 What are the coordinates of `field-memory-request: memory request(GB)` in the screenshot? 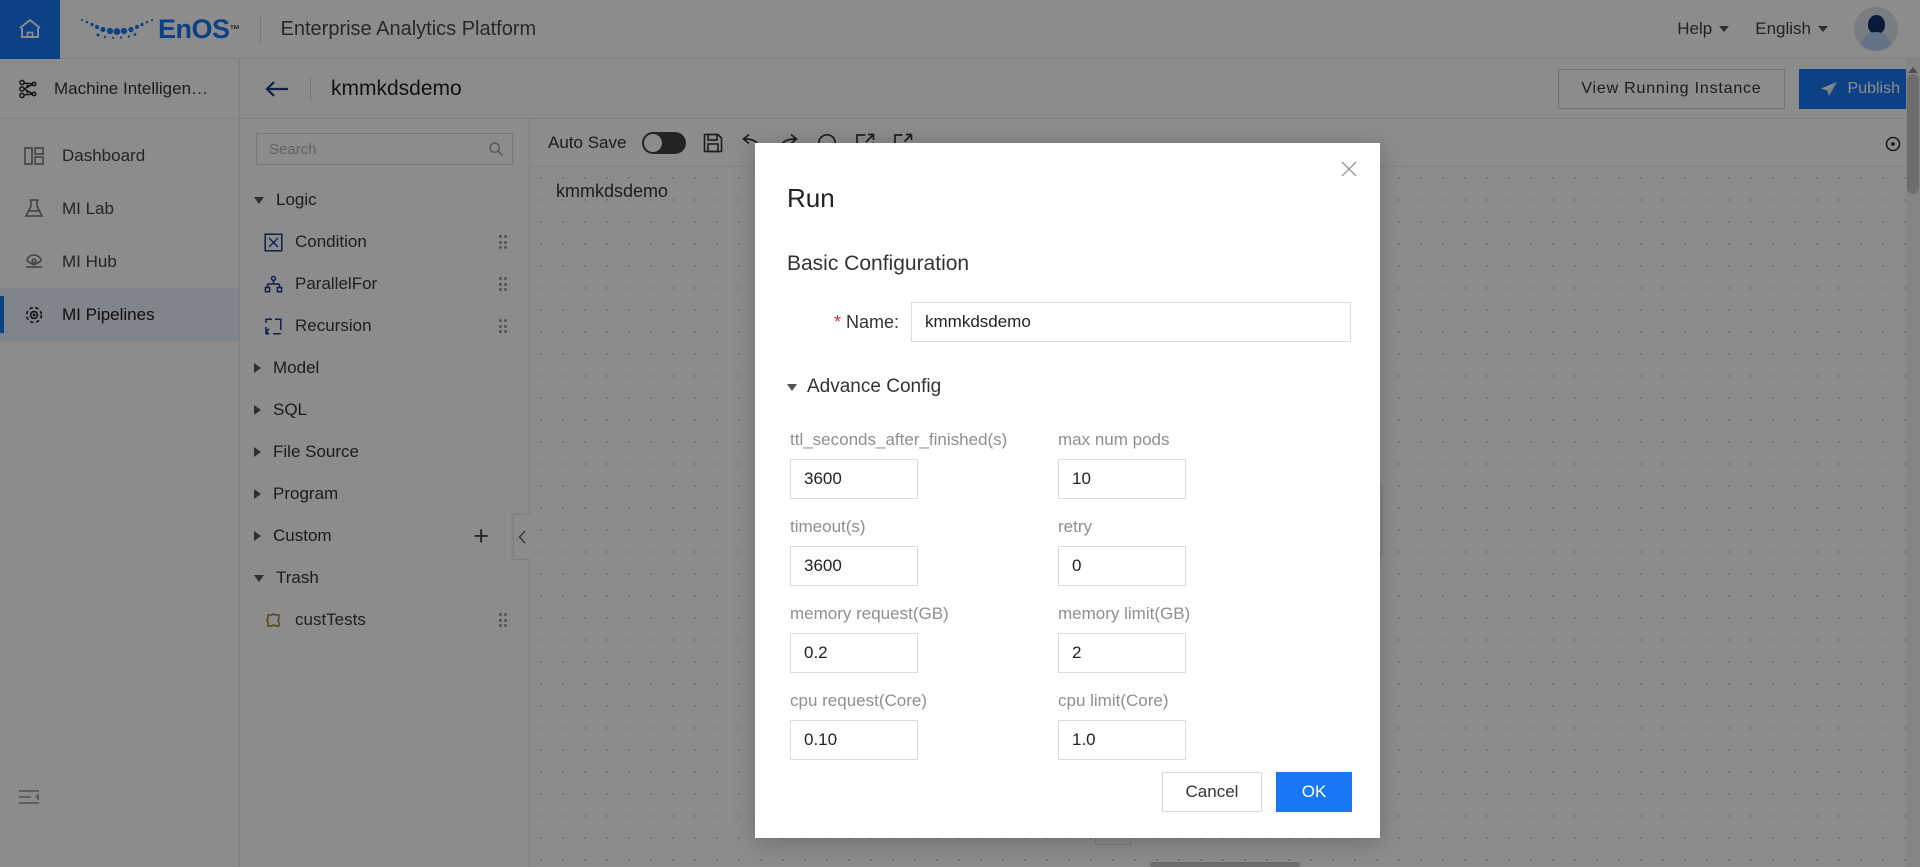 It's located at (924, 629).